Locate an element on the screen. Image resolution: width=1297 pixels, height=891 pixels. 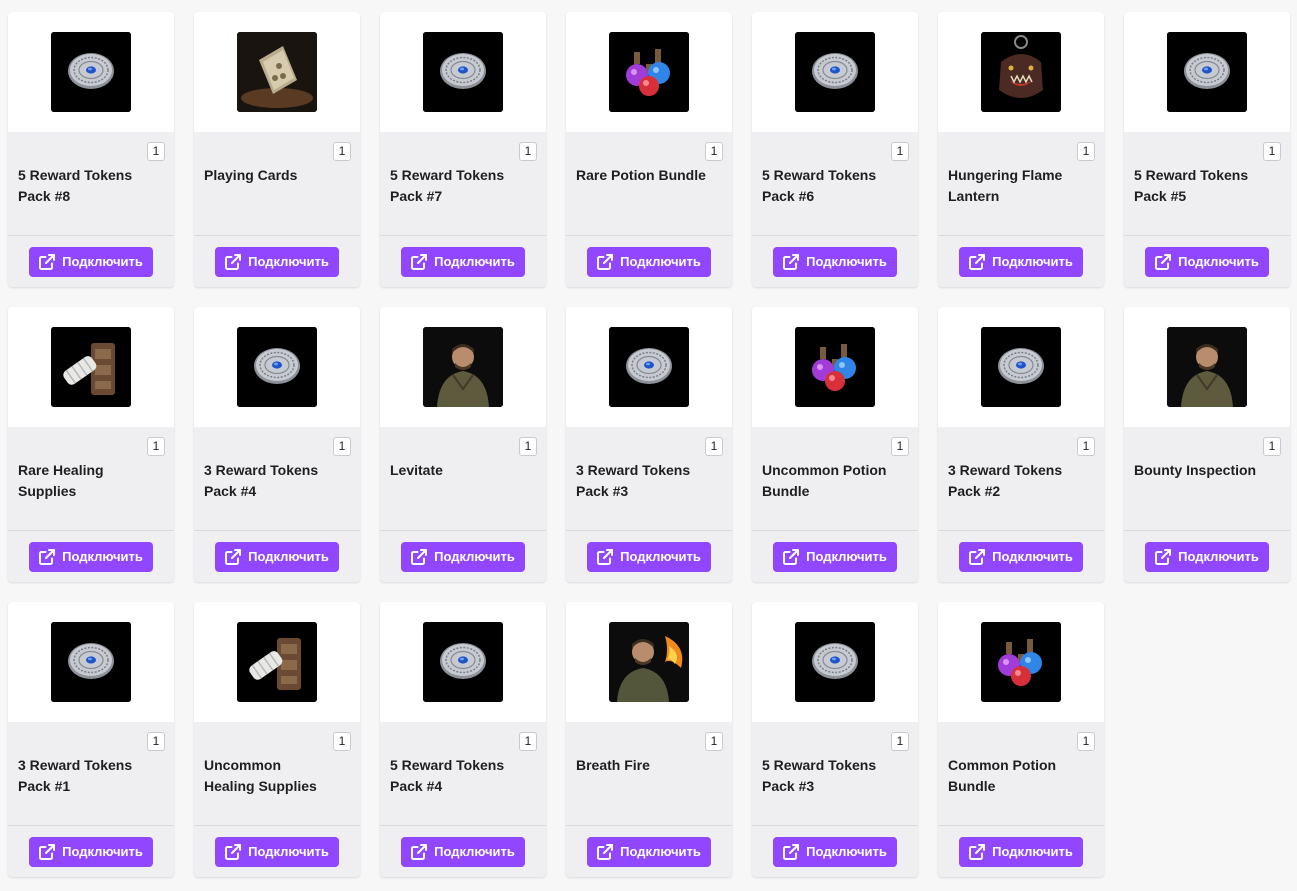
reward-card: 1 5 Reward Tokens Pack #6 Подключить is located at coordinates (835, 149).